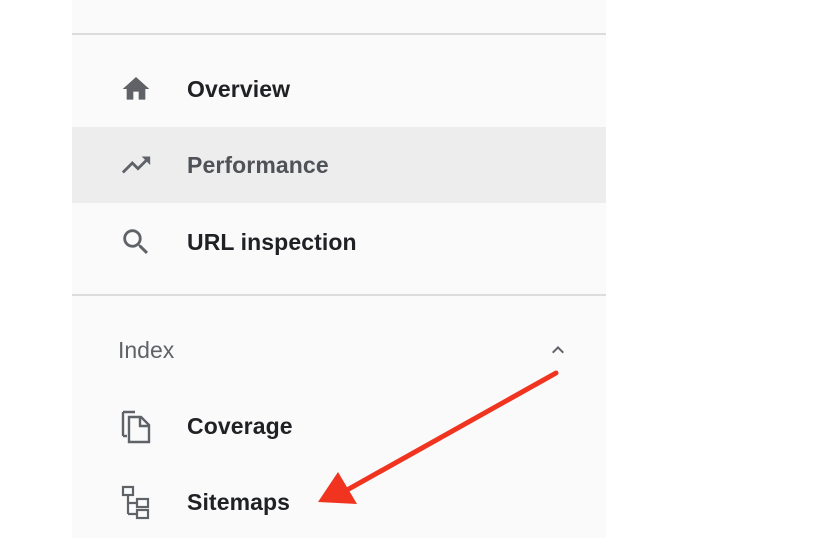  What do you see at coordinates (136, 89) in the screenshot?
I see `home-icon` at bounding box center [136, 89].